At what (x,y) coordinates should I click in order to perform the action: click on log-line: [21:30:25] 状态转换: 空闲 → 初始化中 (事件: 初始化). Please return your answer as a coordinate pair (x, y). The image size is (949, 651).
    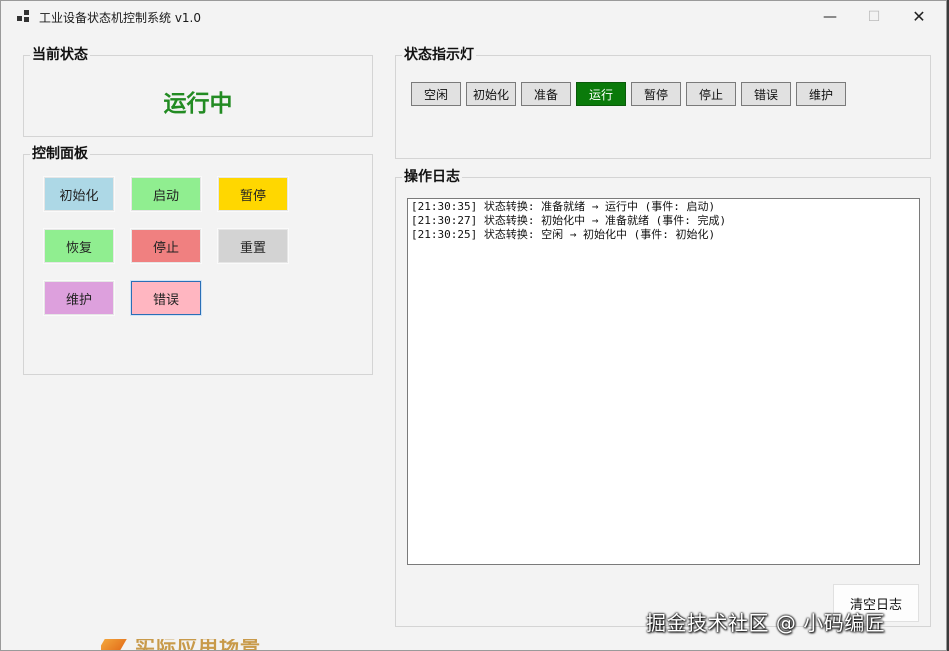
    Looking at the image, I should click on (563, 234).